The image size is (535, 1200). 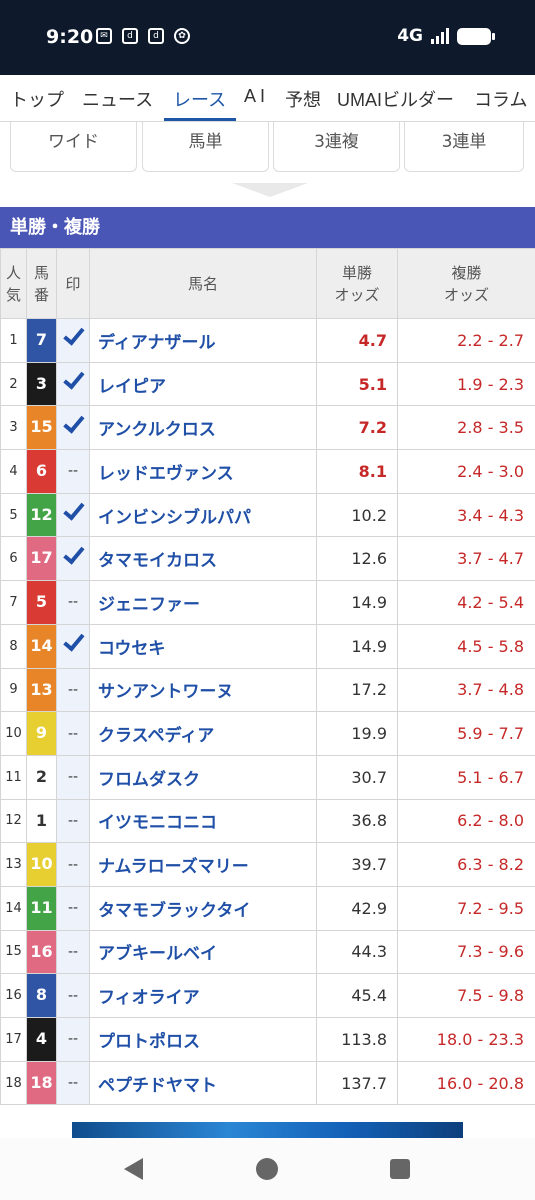 I want to click on horse-name-link: タマモブラックタイ, so click(x=203, y=908).